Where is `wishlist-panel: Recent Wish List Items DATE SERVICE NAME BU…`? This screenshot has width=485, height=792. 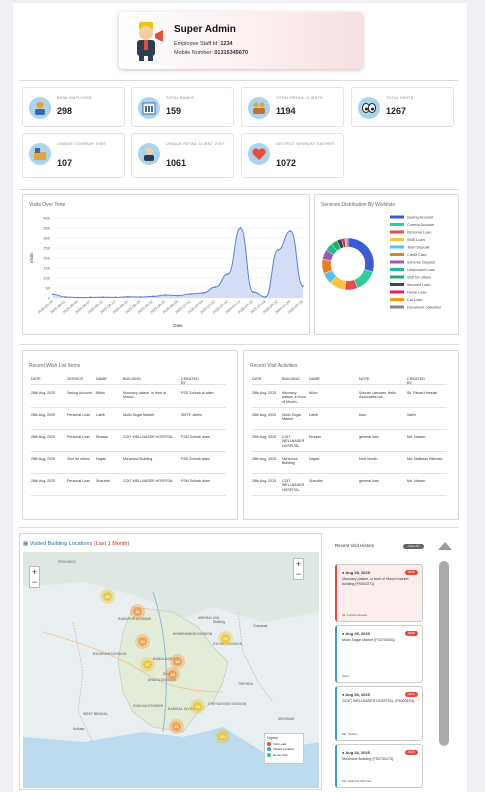
wishlist-panel: Recent Wish List Items DATE SERVICE NAME BU… is located at coordinates (130, 435).